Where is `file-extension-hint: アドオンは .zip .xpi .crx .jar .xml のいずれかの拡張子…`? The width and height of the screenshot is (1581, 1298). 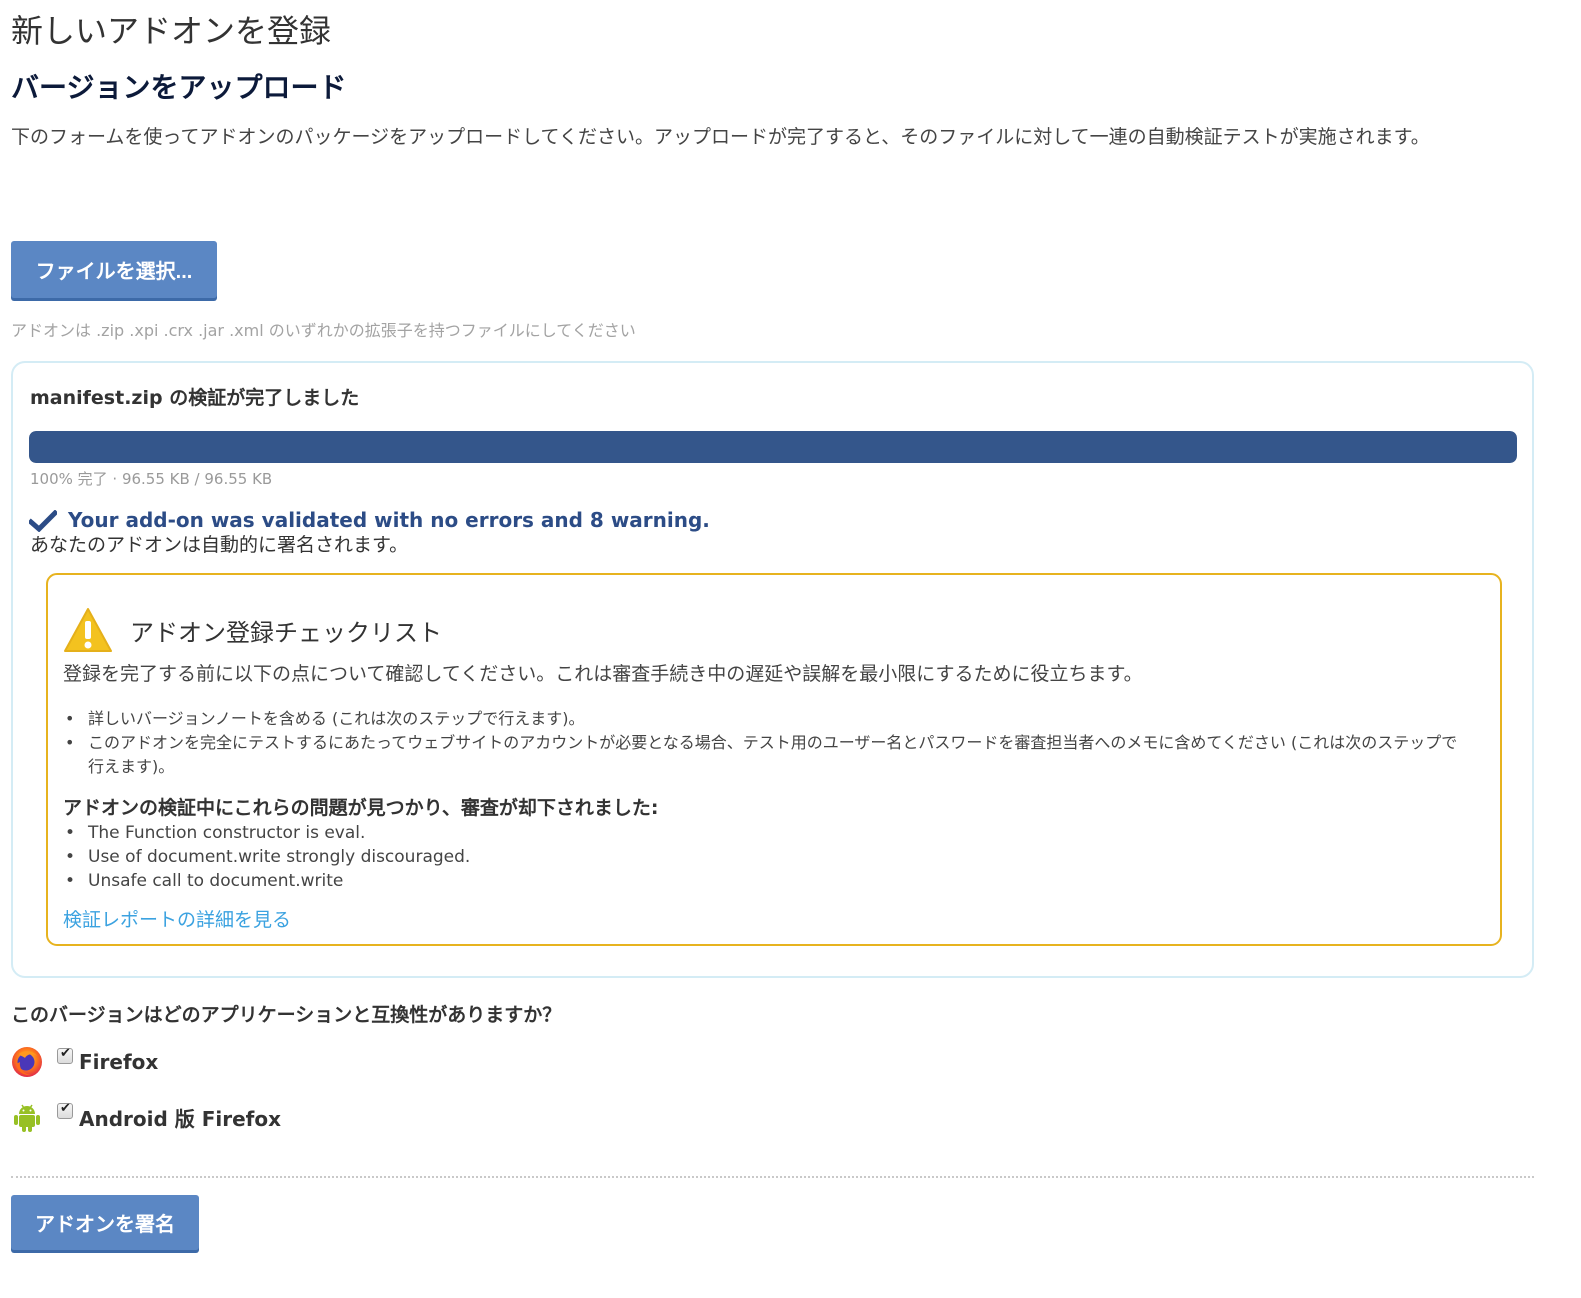
file-extension-hint: アドオンは .zip .xpi .crx .jar .xml のいずれかの拡張子… is located at coordinates (323, 330).